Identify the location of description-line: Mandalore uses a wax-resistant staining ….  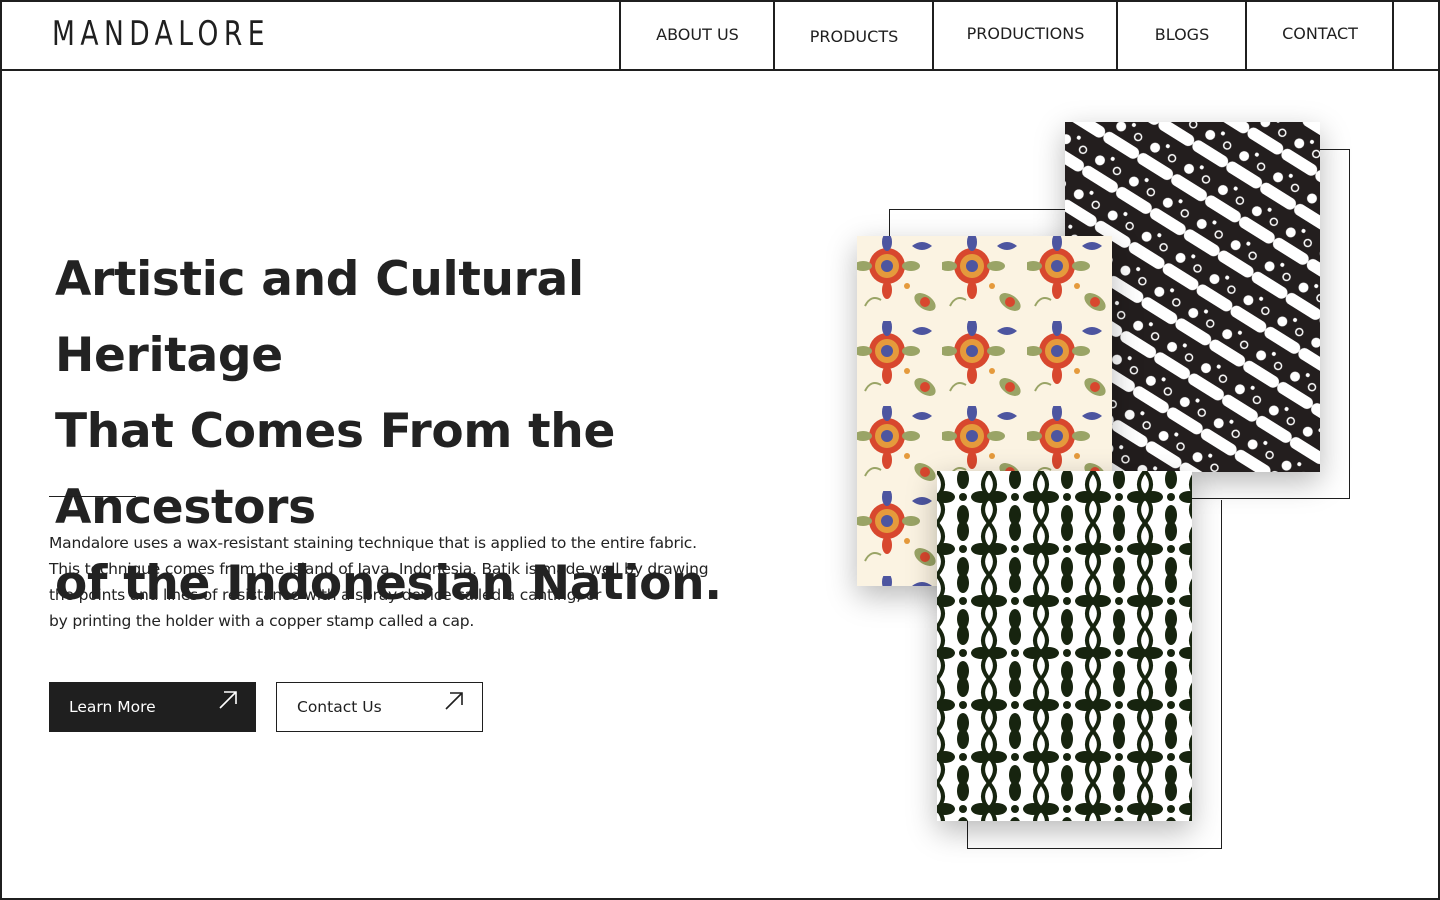
(373, 543).